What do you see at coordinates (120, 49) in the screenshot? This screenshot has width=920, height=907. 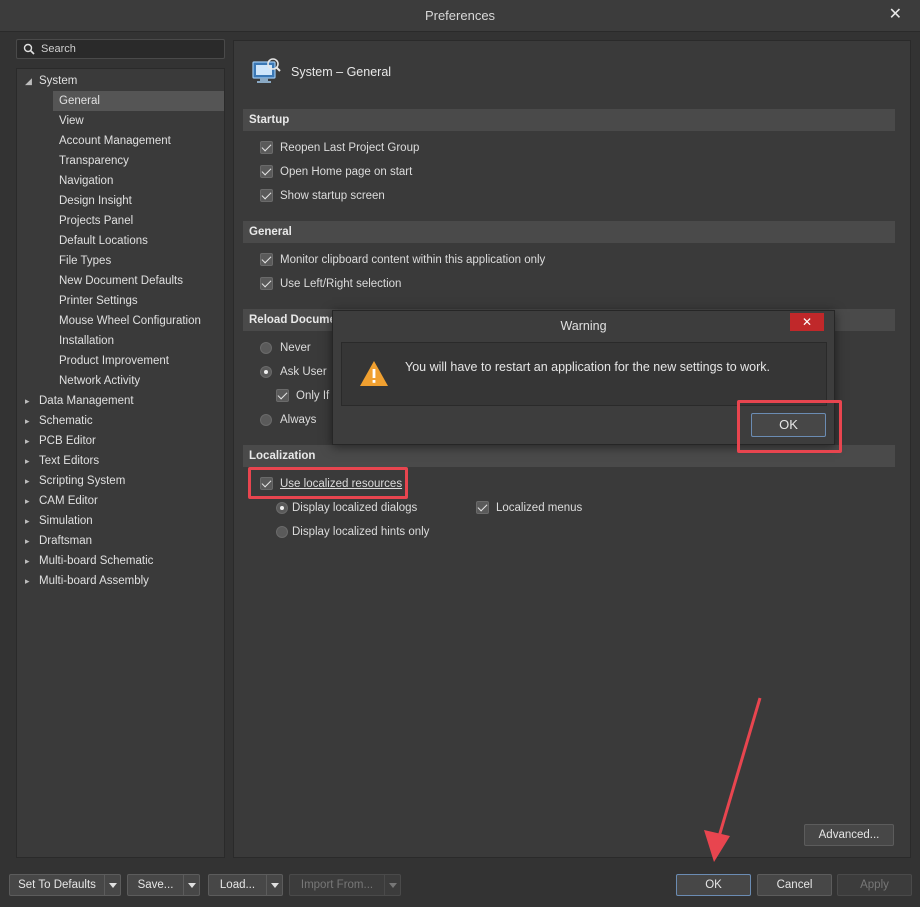 I see `search-input: Search` at bounding box center [120, 49].